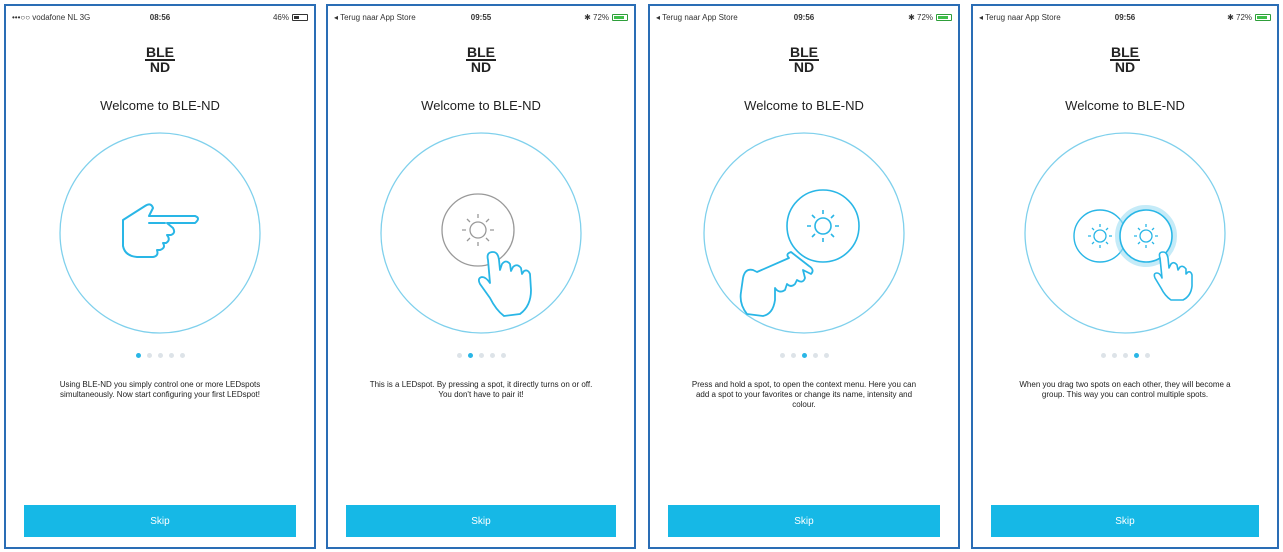 The image size is (1283, 552). What do you see at coordinates (280, 17) in the screenshot?
I see `battery-percent: 46%` at bounding box center [280, 17].